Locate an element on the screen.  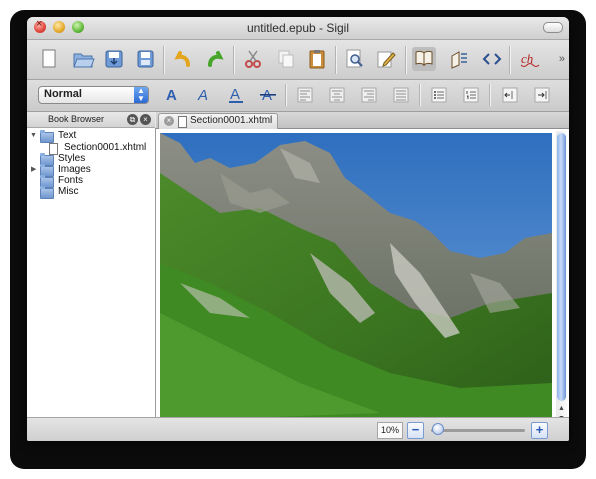
save-icon is located at coordinates (114, 59).